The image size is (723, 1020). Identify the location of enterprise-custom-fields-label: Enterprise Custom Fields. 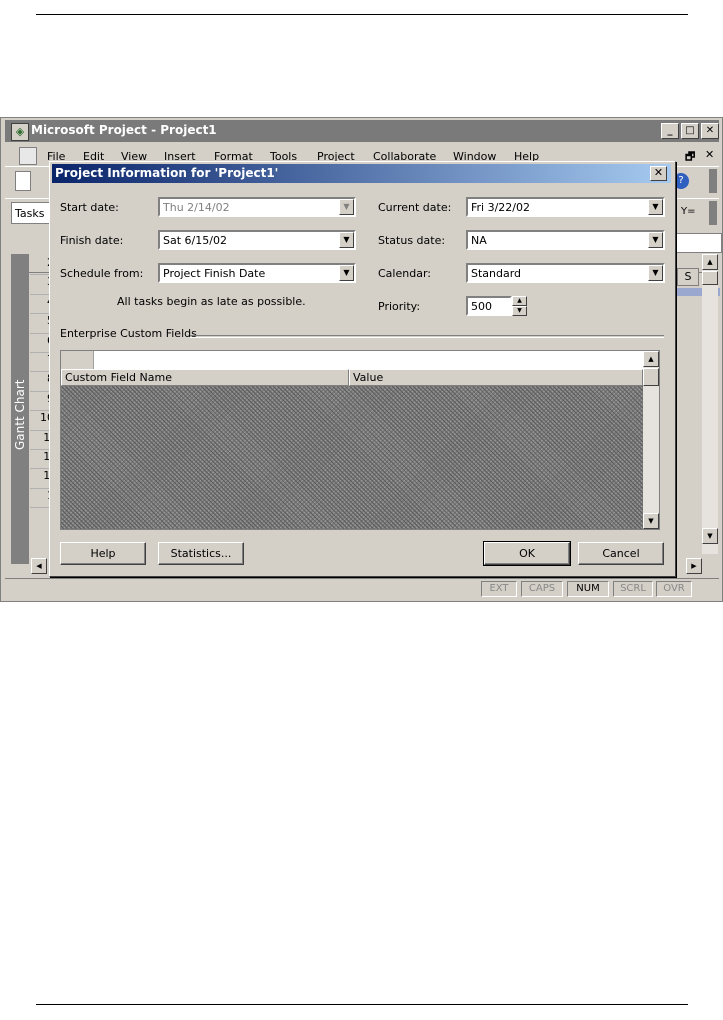
(128, 333).